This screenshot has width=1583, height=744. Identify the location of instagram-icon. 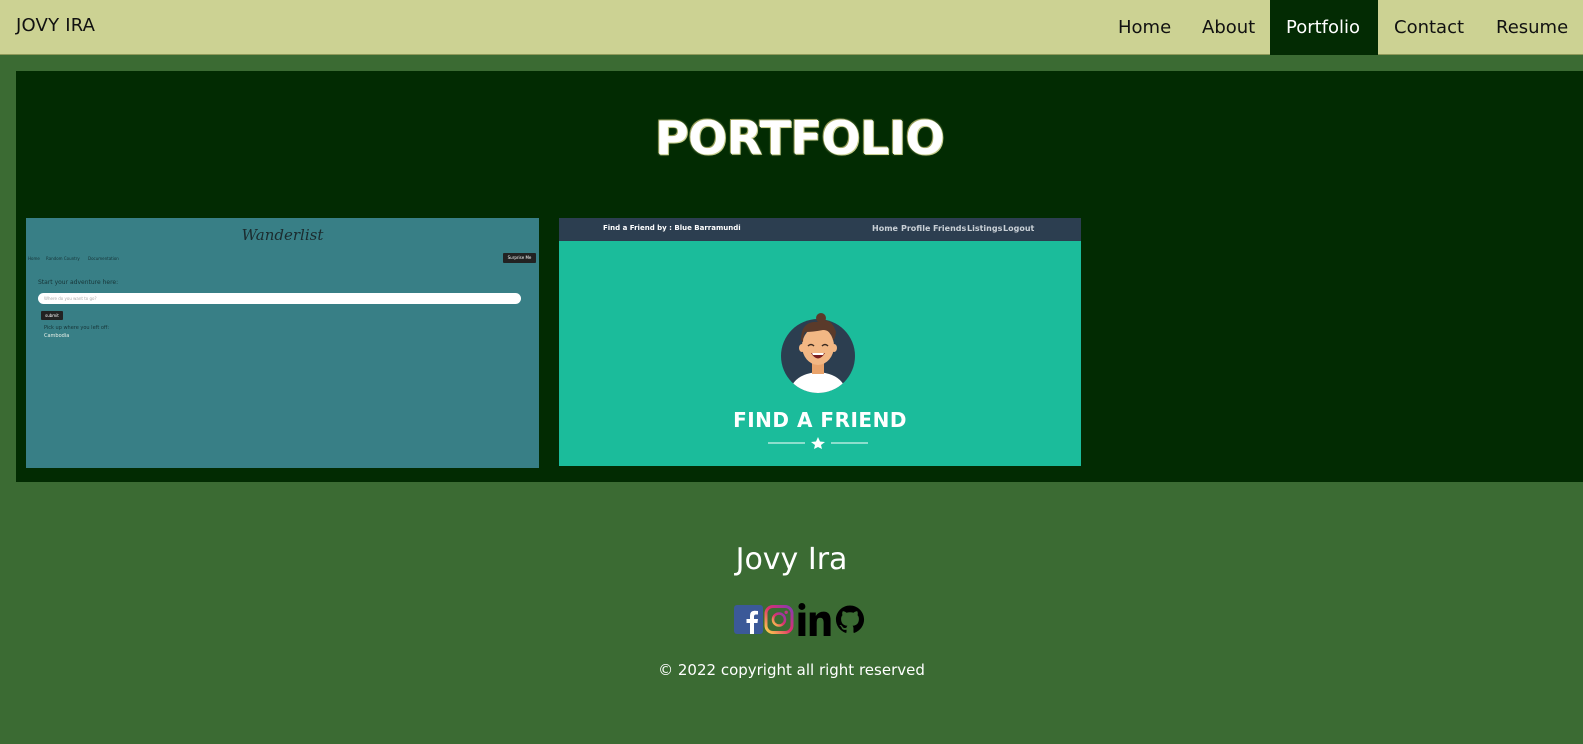
(779, 619).